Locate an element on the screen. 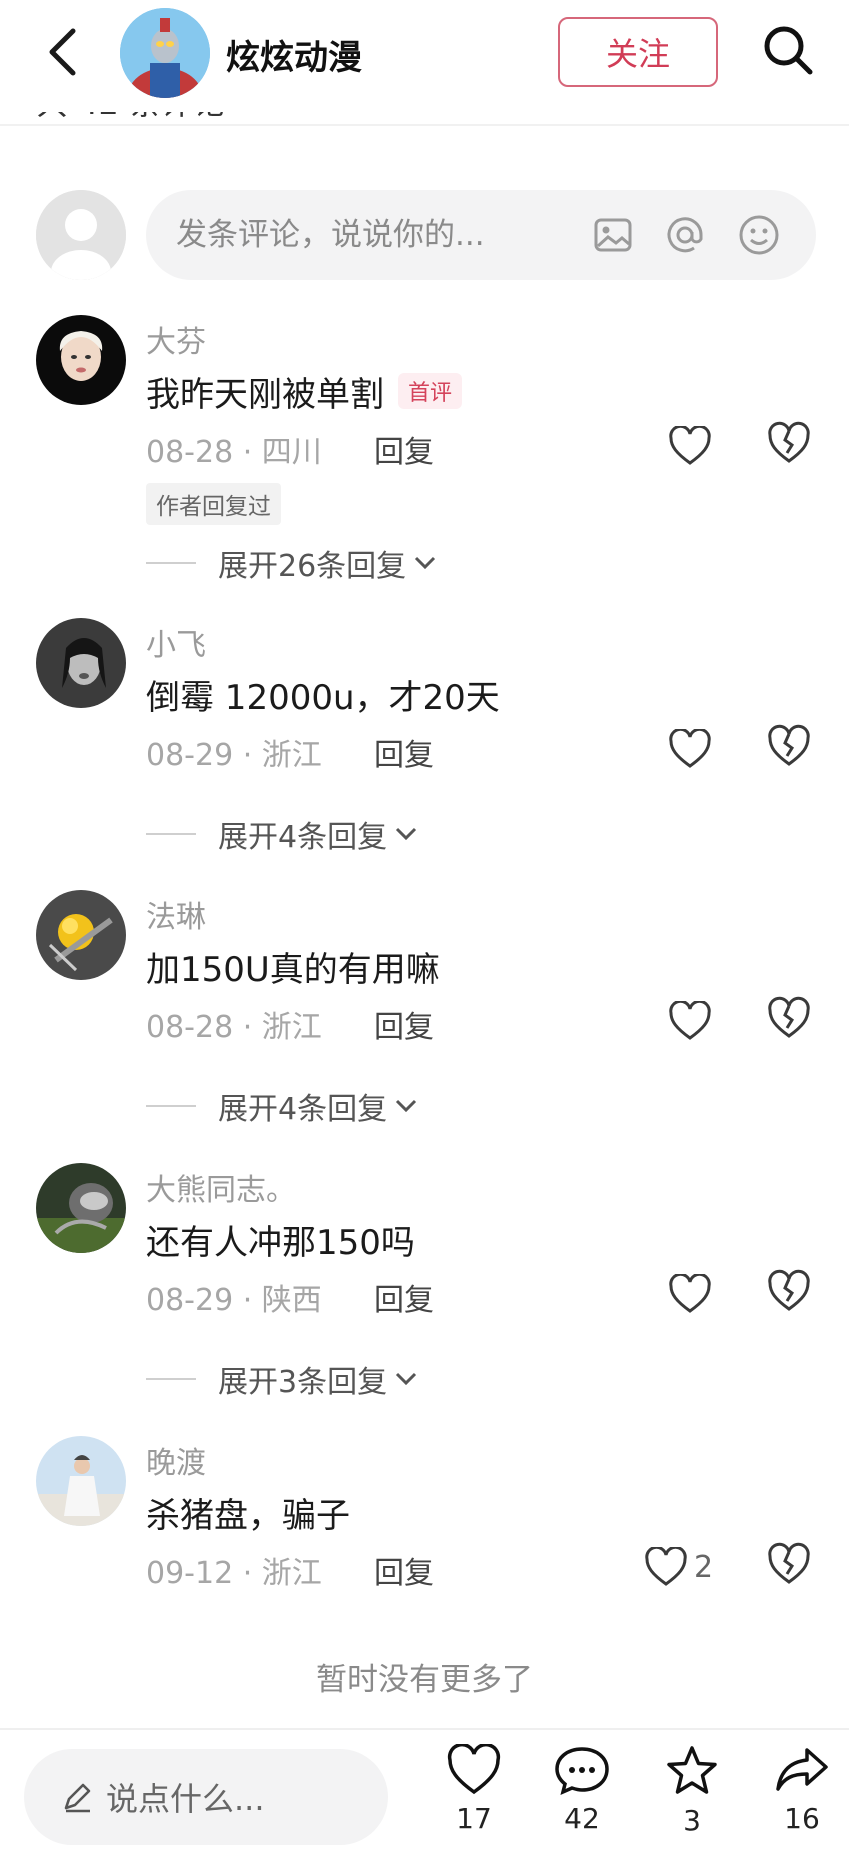 Image resolution: width=849 pixels, height=1871 pixels. comment-meta: 08-29 · 浙江 is located at coordinates (234, 755).